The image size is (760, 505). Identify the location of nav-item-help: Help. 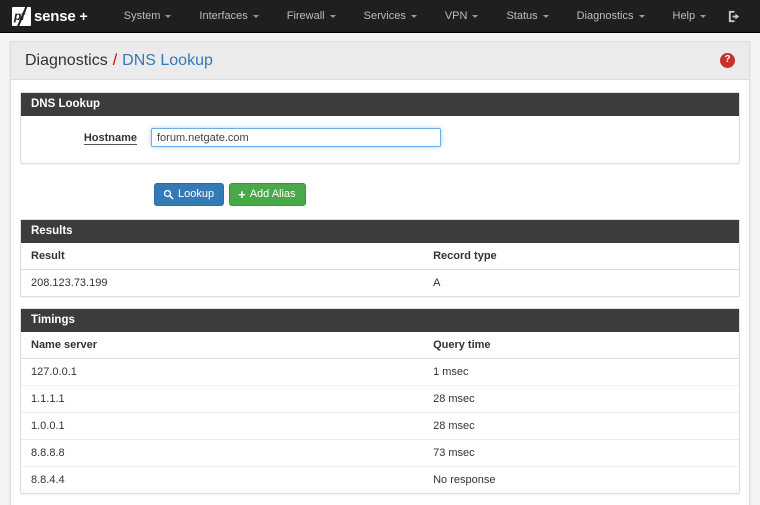
(690, 16).